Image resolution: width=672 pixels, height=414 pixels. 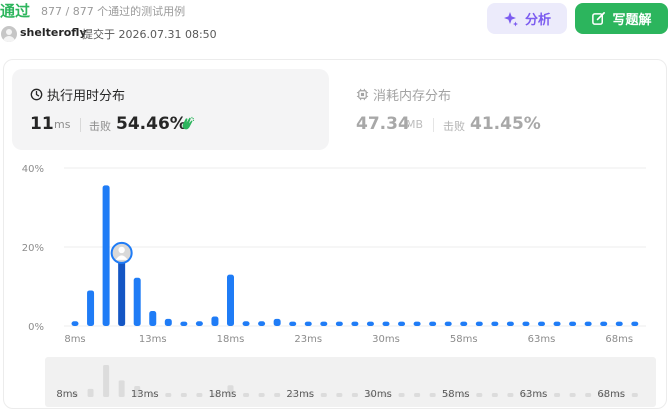 I want to click on navigator-tick-label: 18ms, so click(x=223, y=394).